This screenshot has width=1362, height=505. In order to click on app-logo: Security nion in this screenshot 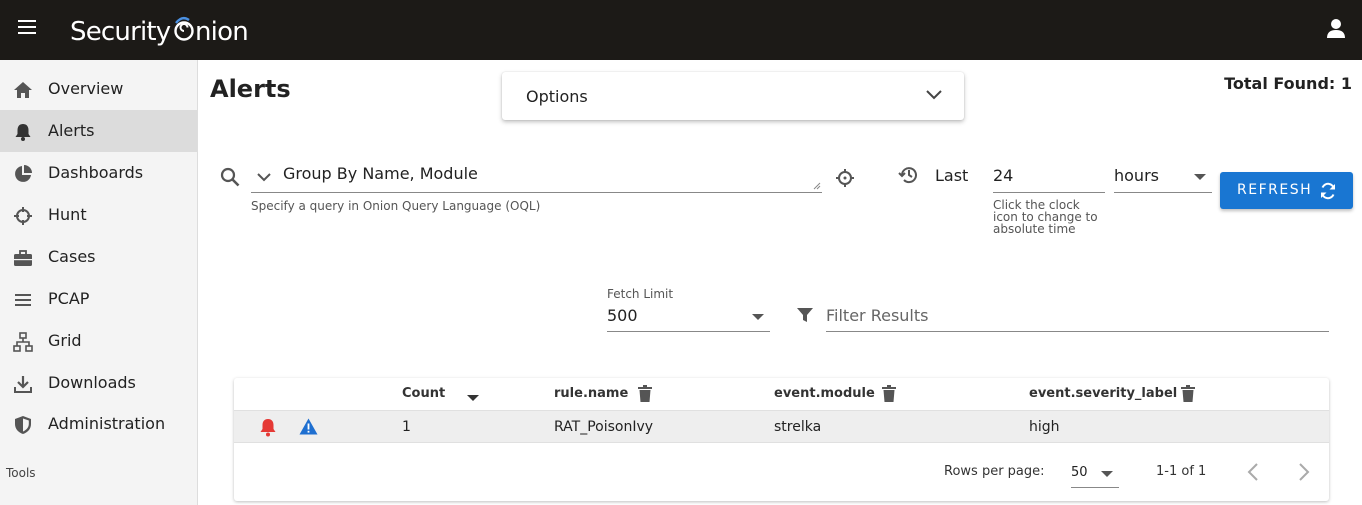, I will do `click(160, 34)`.